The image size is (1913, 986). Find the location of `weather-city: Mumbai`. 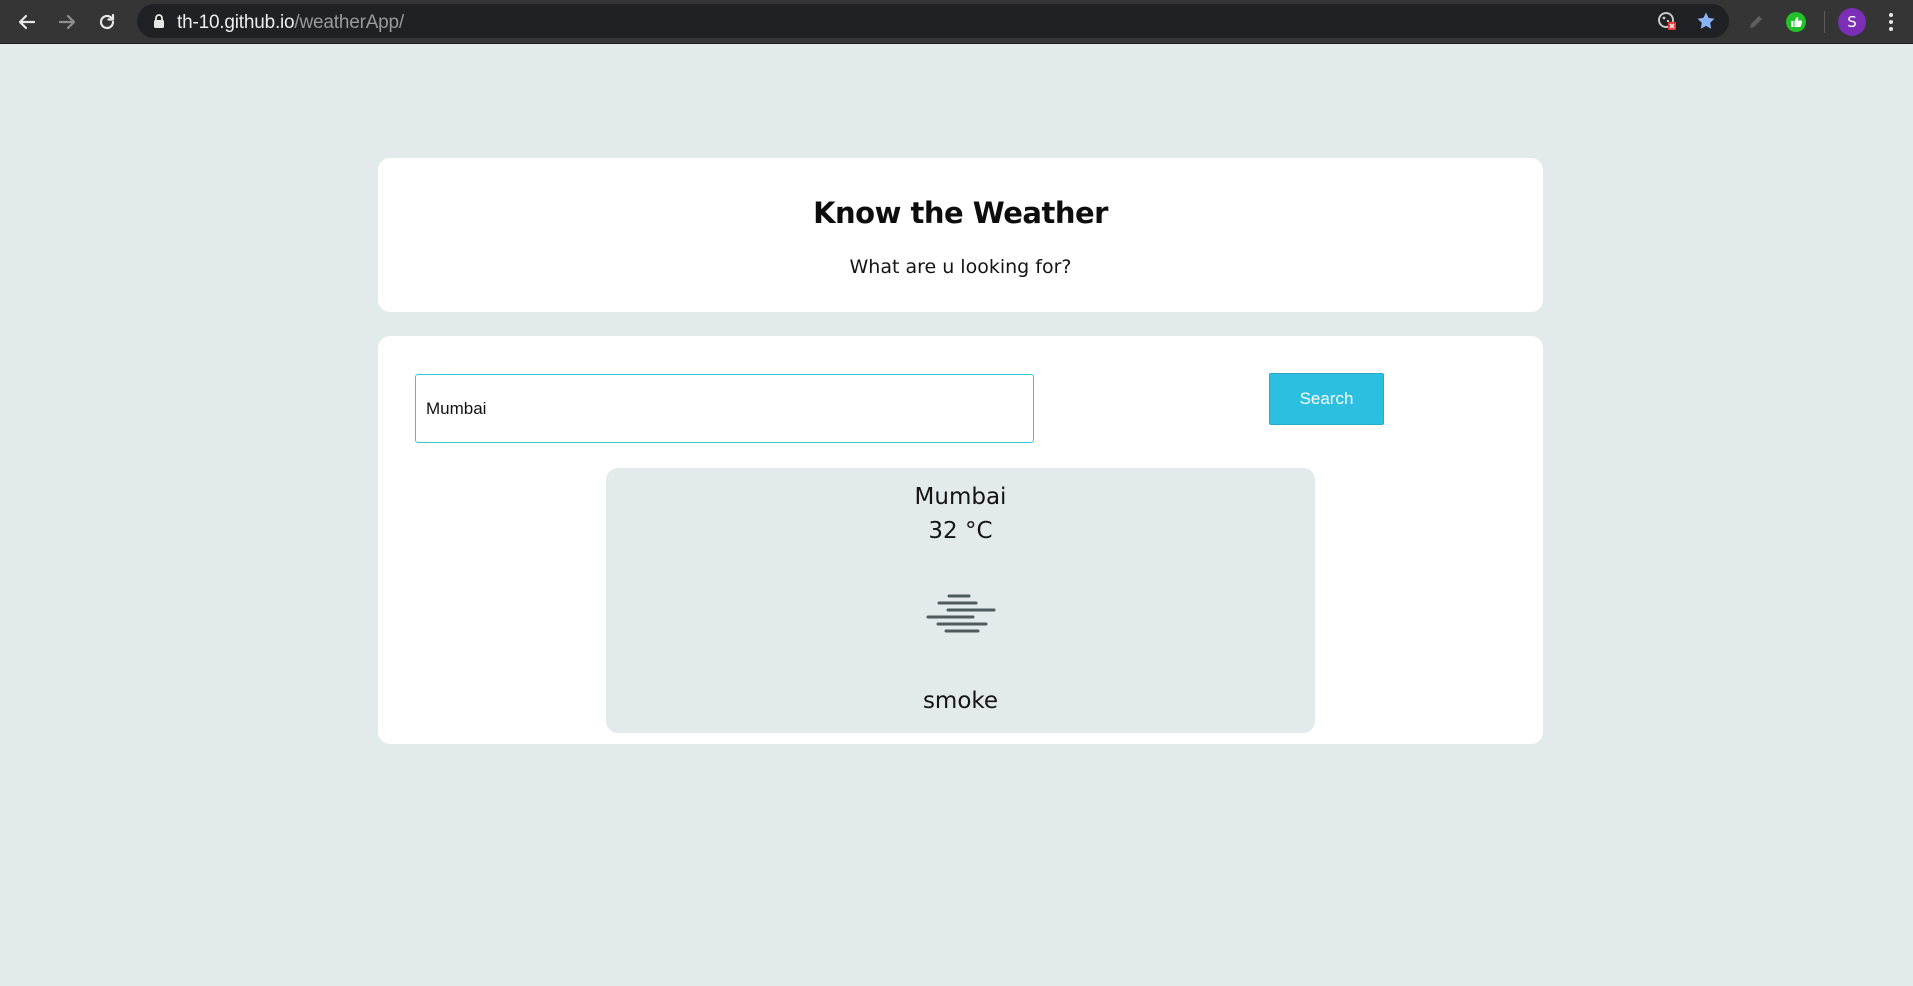

weather-city: Mumbai is located at coordinates (960, 497).